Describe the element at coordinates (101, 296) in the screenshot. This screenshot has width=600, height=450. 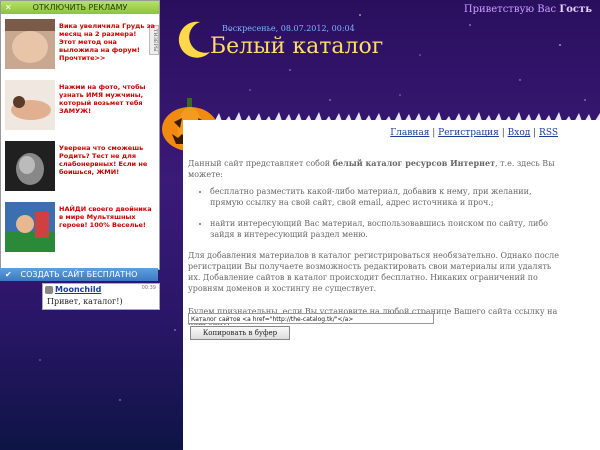
I see `chat-message: Moonchild 00:39 Привет, каталог!)` at that location.